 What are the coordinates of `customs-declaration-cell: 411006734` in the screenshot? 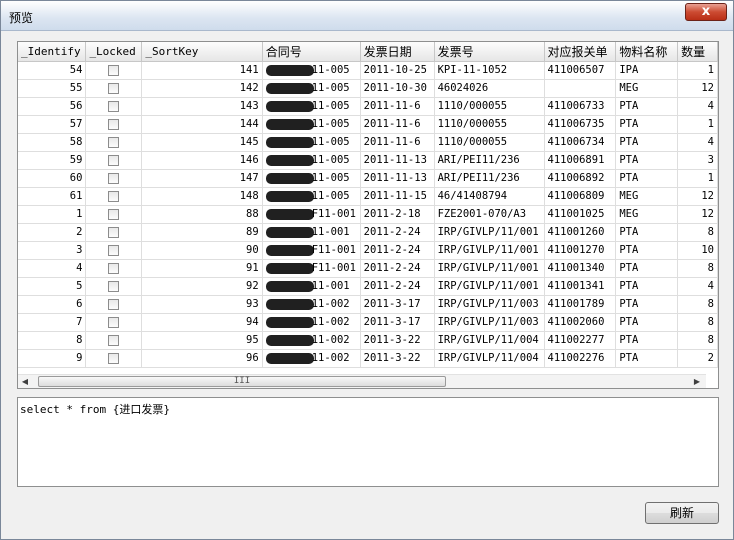 It's located at (580, 142).